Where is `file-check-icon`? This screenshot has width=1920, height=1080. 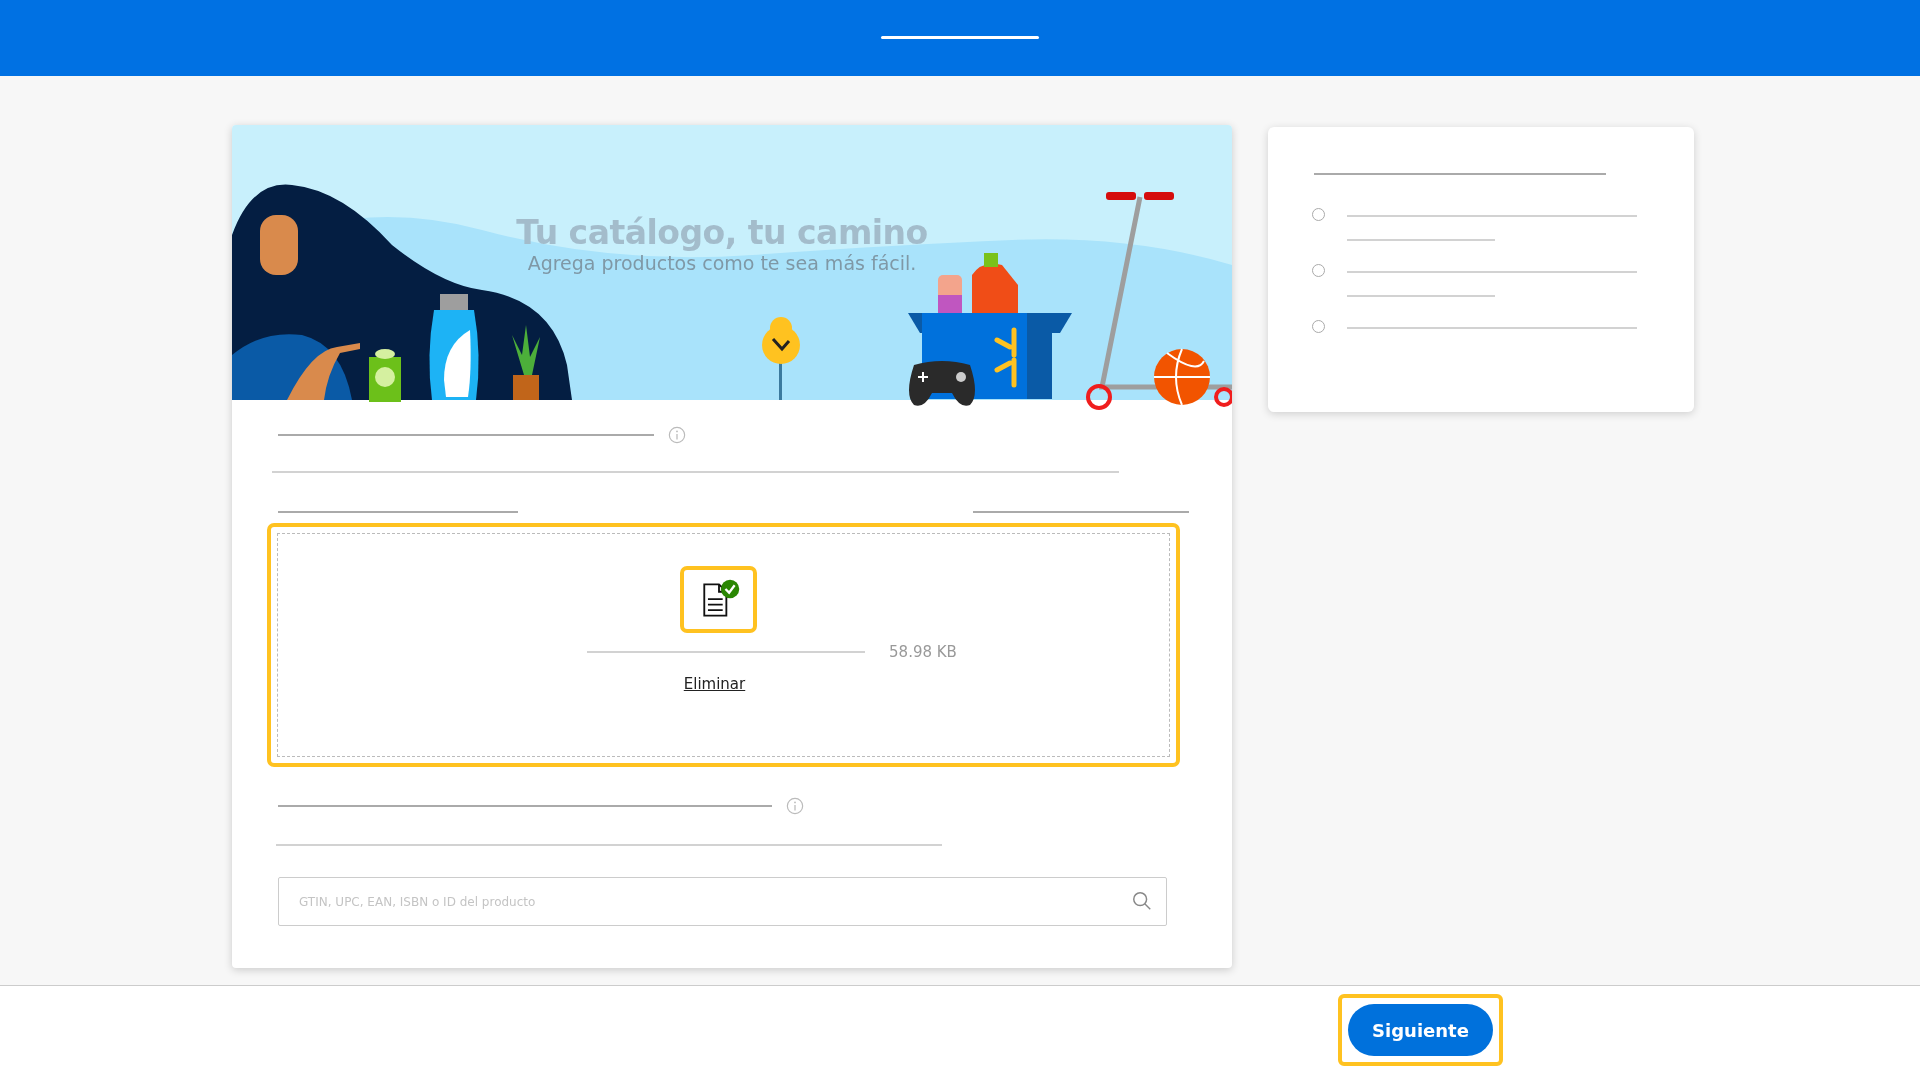 file-check-icon is located at coordinates (718, 599).